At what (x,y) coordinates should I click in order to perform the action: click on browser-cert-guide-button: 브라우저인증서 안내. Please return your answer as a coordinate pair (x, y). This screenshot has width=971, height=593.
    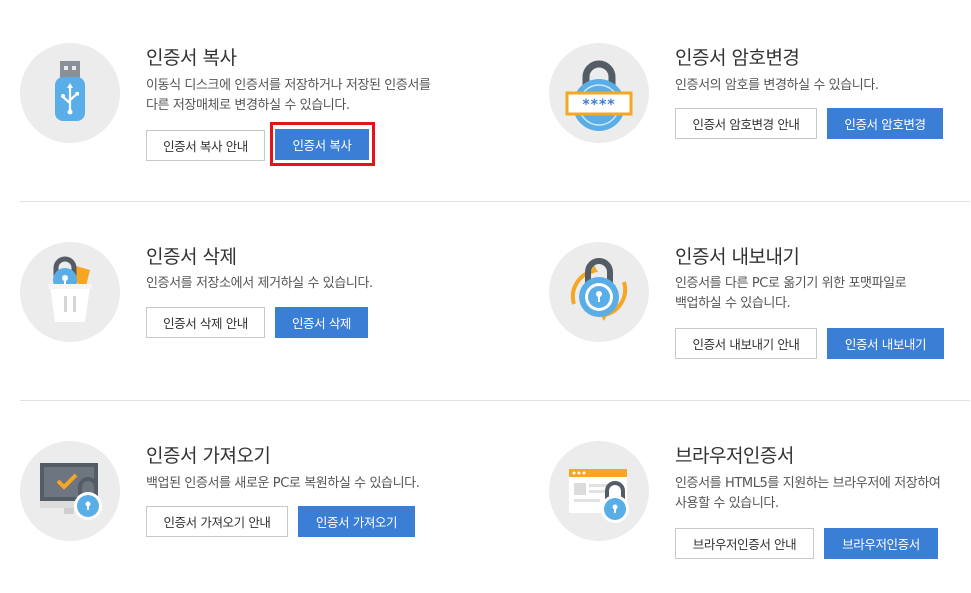
    Looking at the image, I should click on (744, 543).